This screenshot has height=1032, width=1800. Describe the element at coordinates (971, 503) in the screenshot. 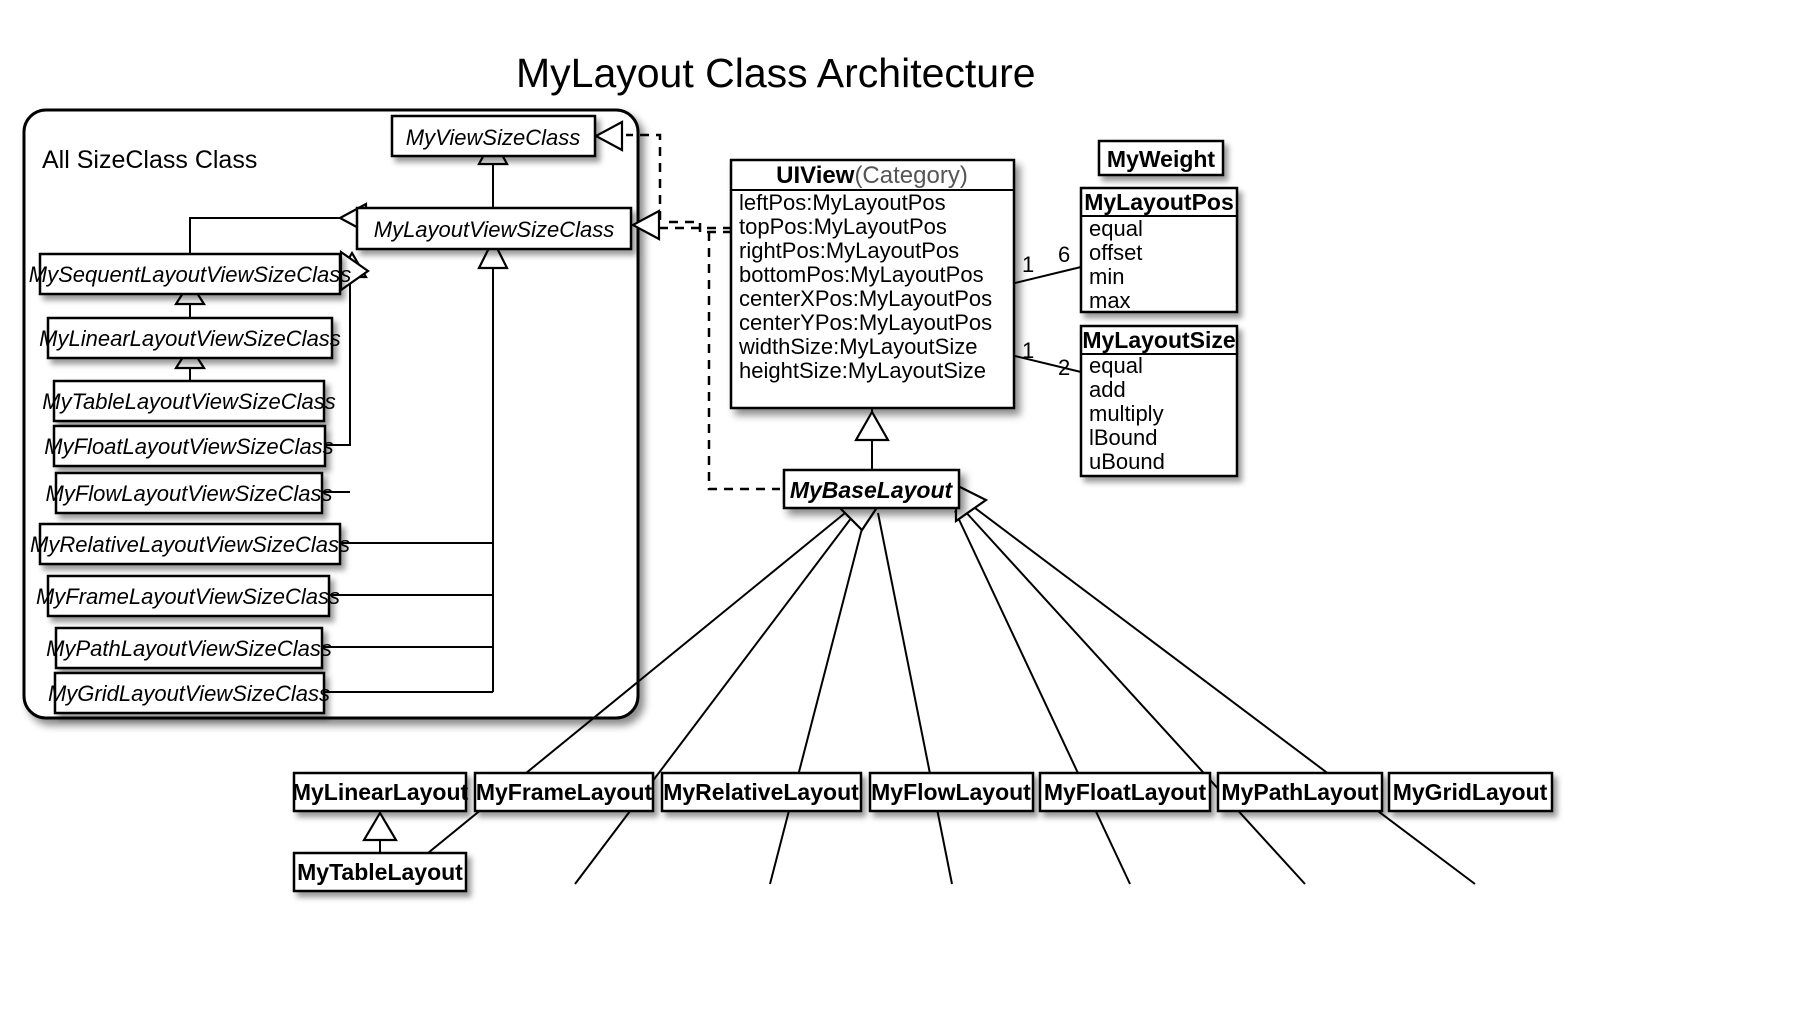

I see `arrowhead-generalization-fan-right` at that location.